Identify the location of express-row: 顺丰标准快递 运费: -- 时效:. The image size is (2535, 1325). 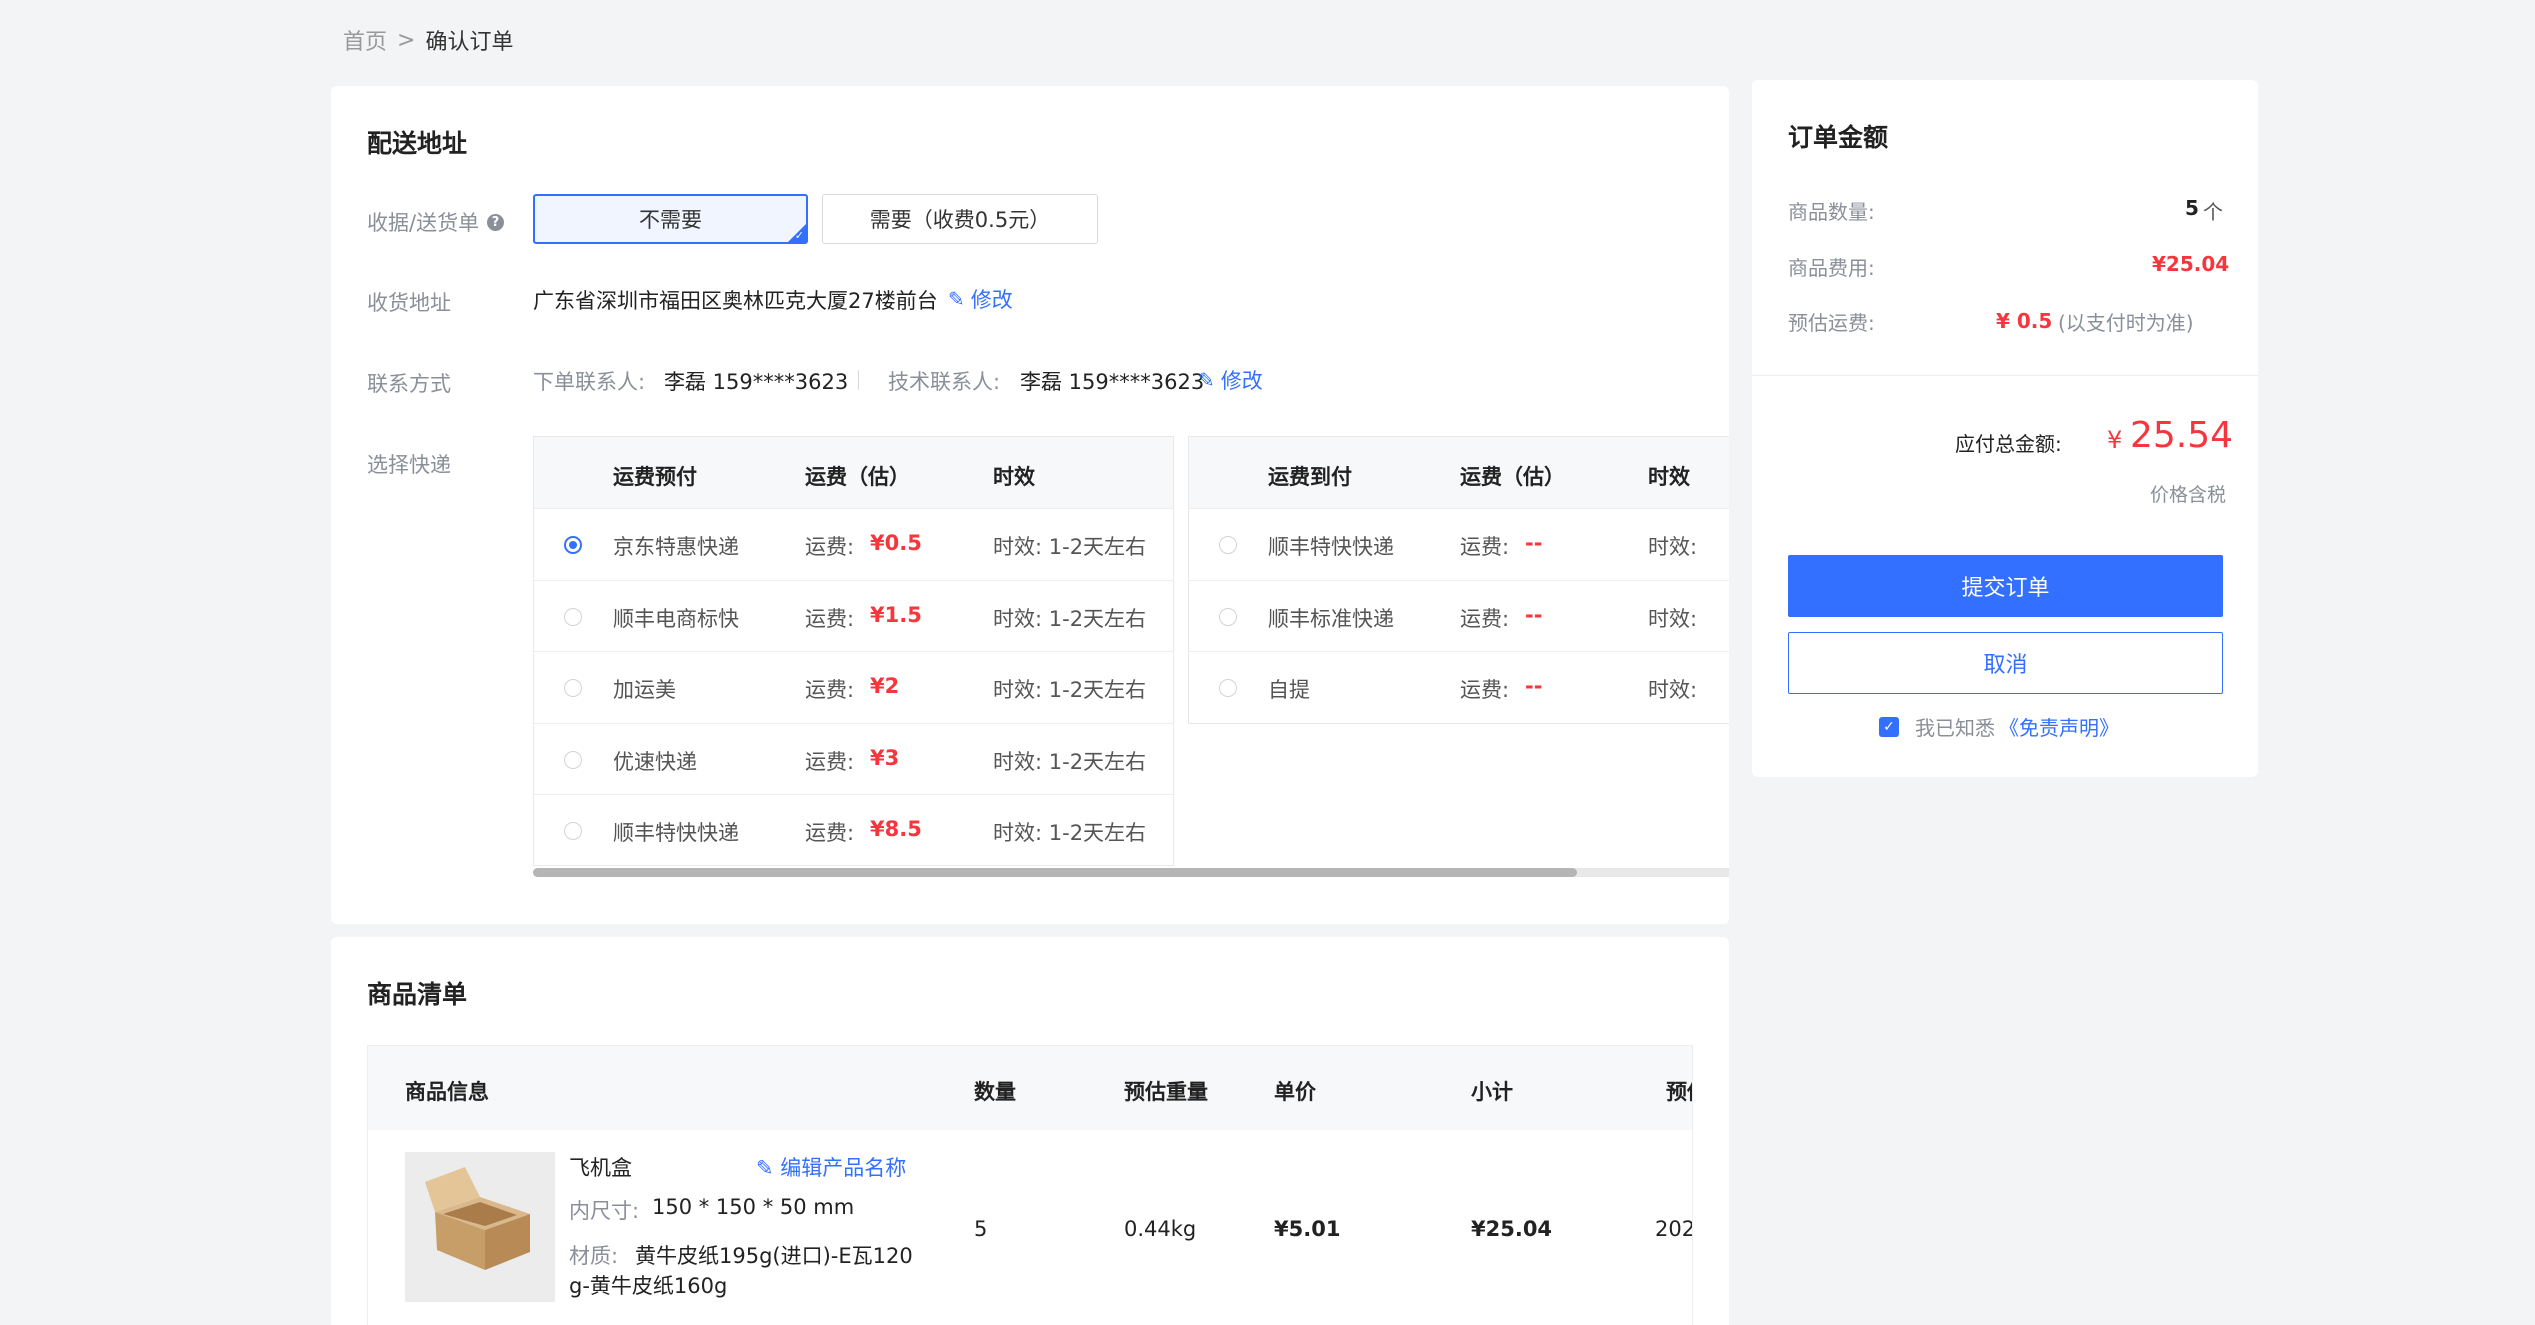
(1459, 616).